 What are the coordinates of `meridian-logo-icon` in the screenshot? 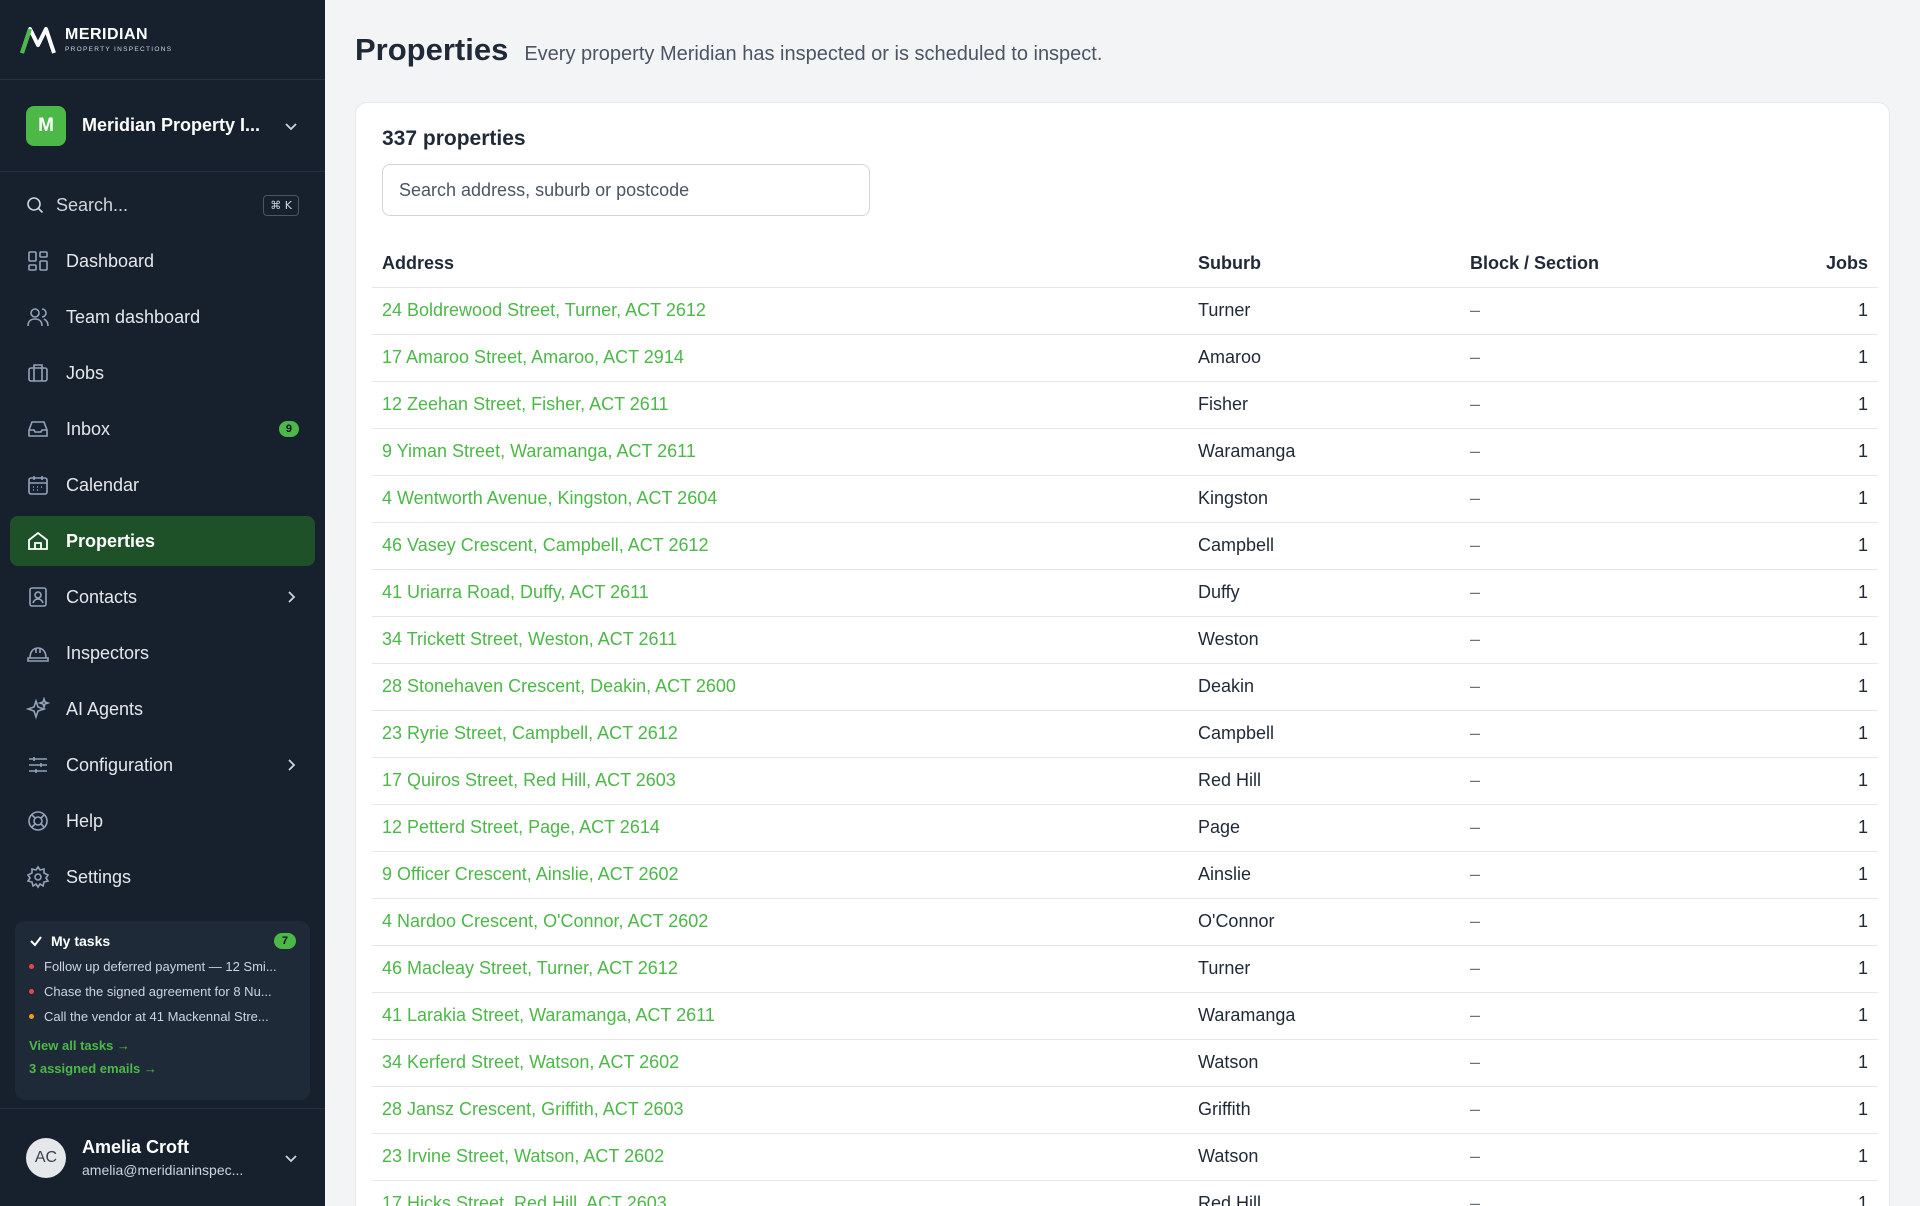 It's located at (38, 40).